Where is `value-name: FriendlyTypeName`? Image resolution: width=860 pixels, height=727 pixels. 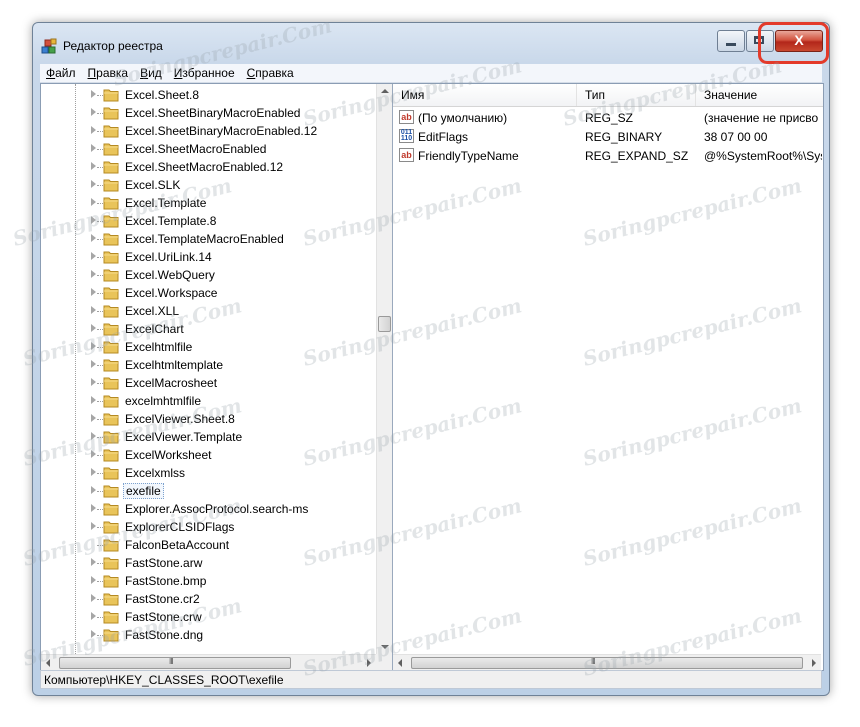
value-name: FriendlyTypeName is located at coordinates (468, 156).